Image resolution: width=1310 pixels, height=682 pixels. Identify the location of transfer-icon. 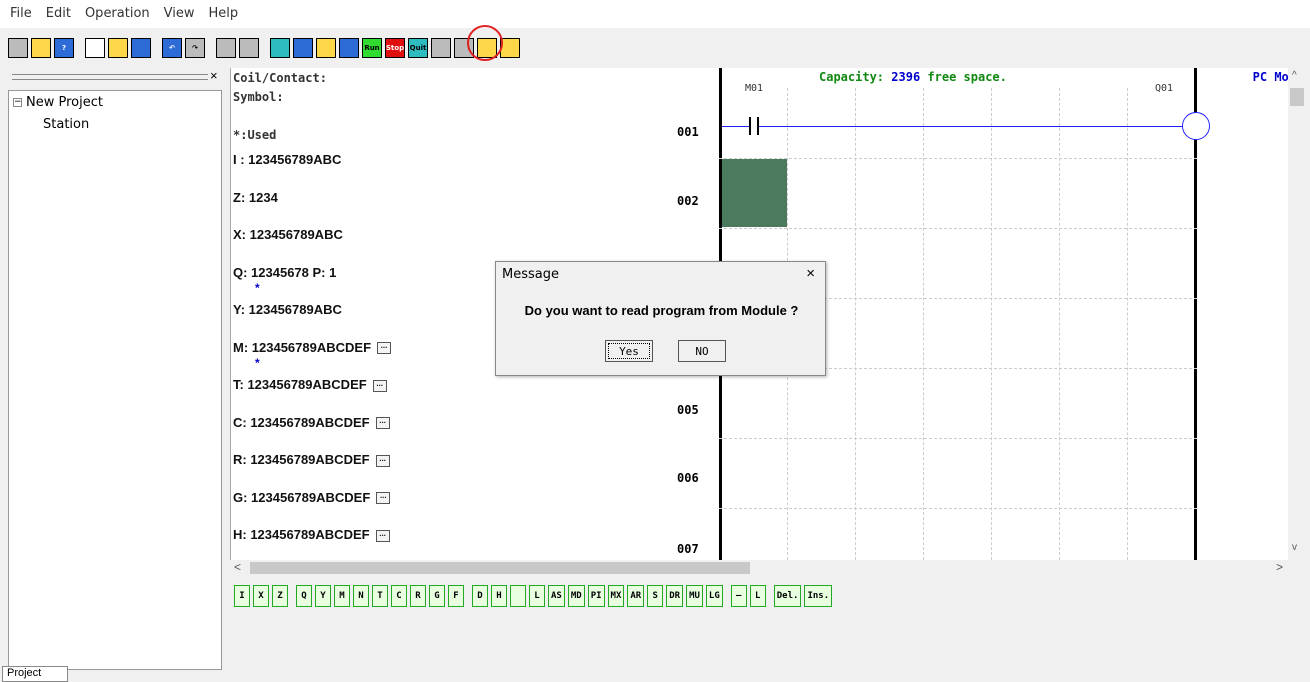
(326, 48).